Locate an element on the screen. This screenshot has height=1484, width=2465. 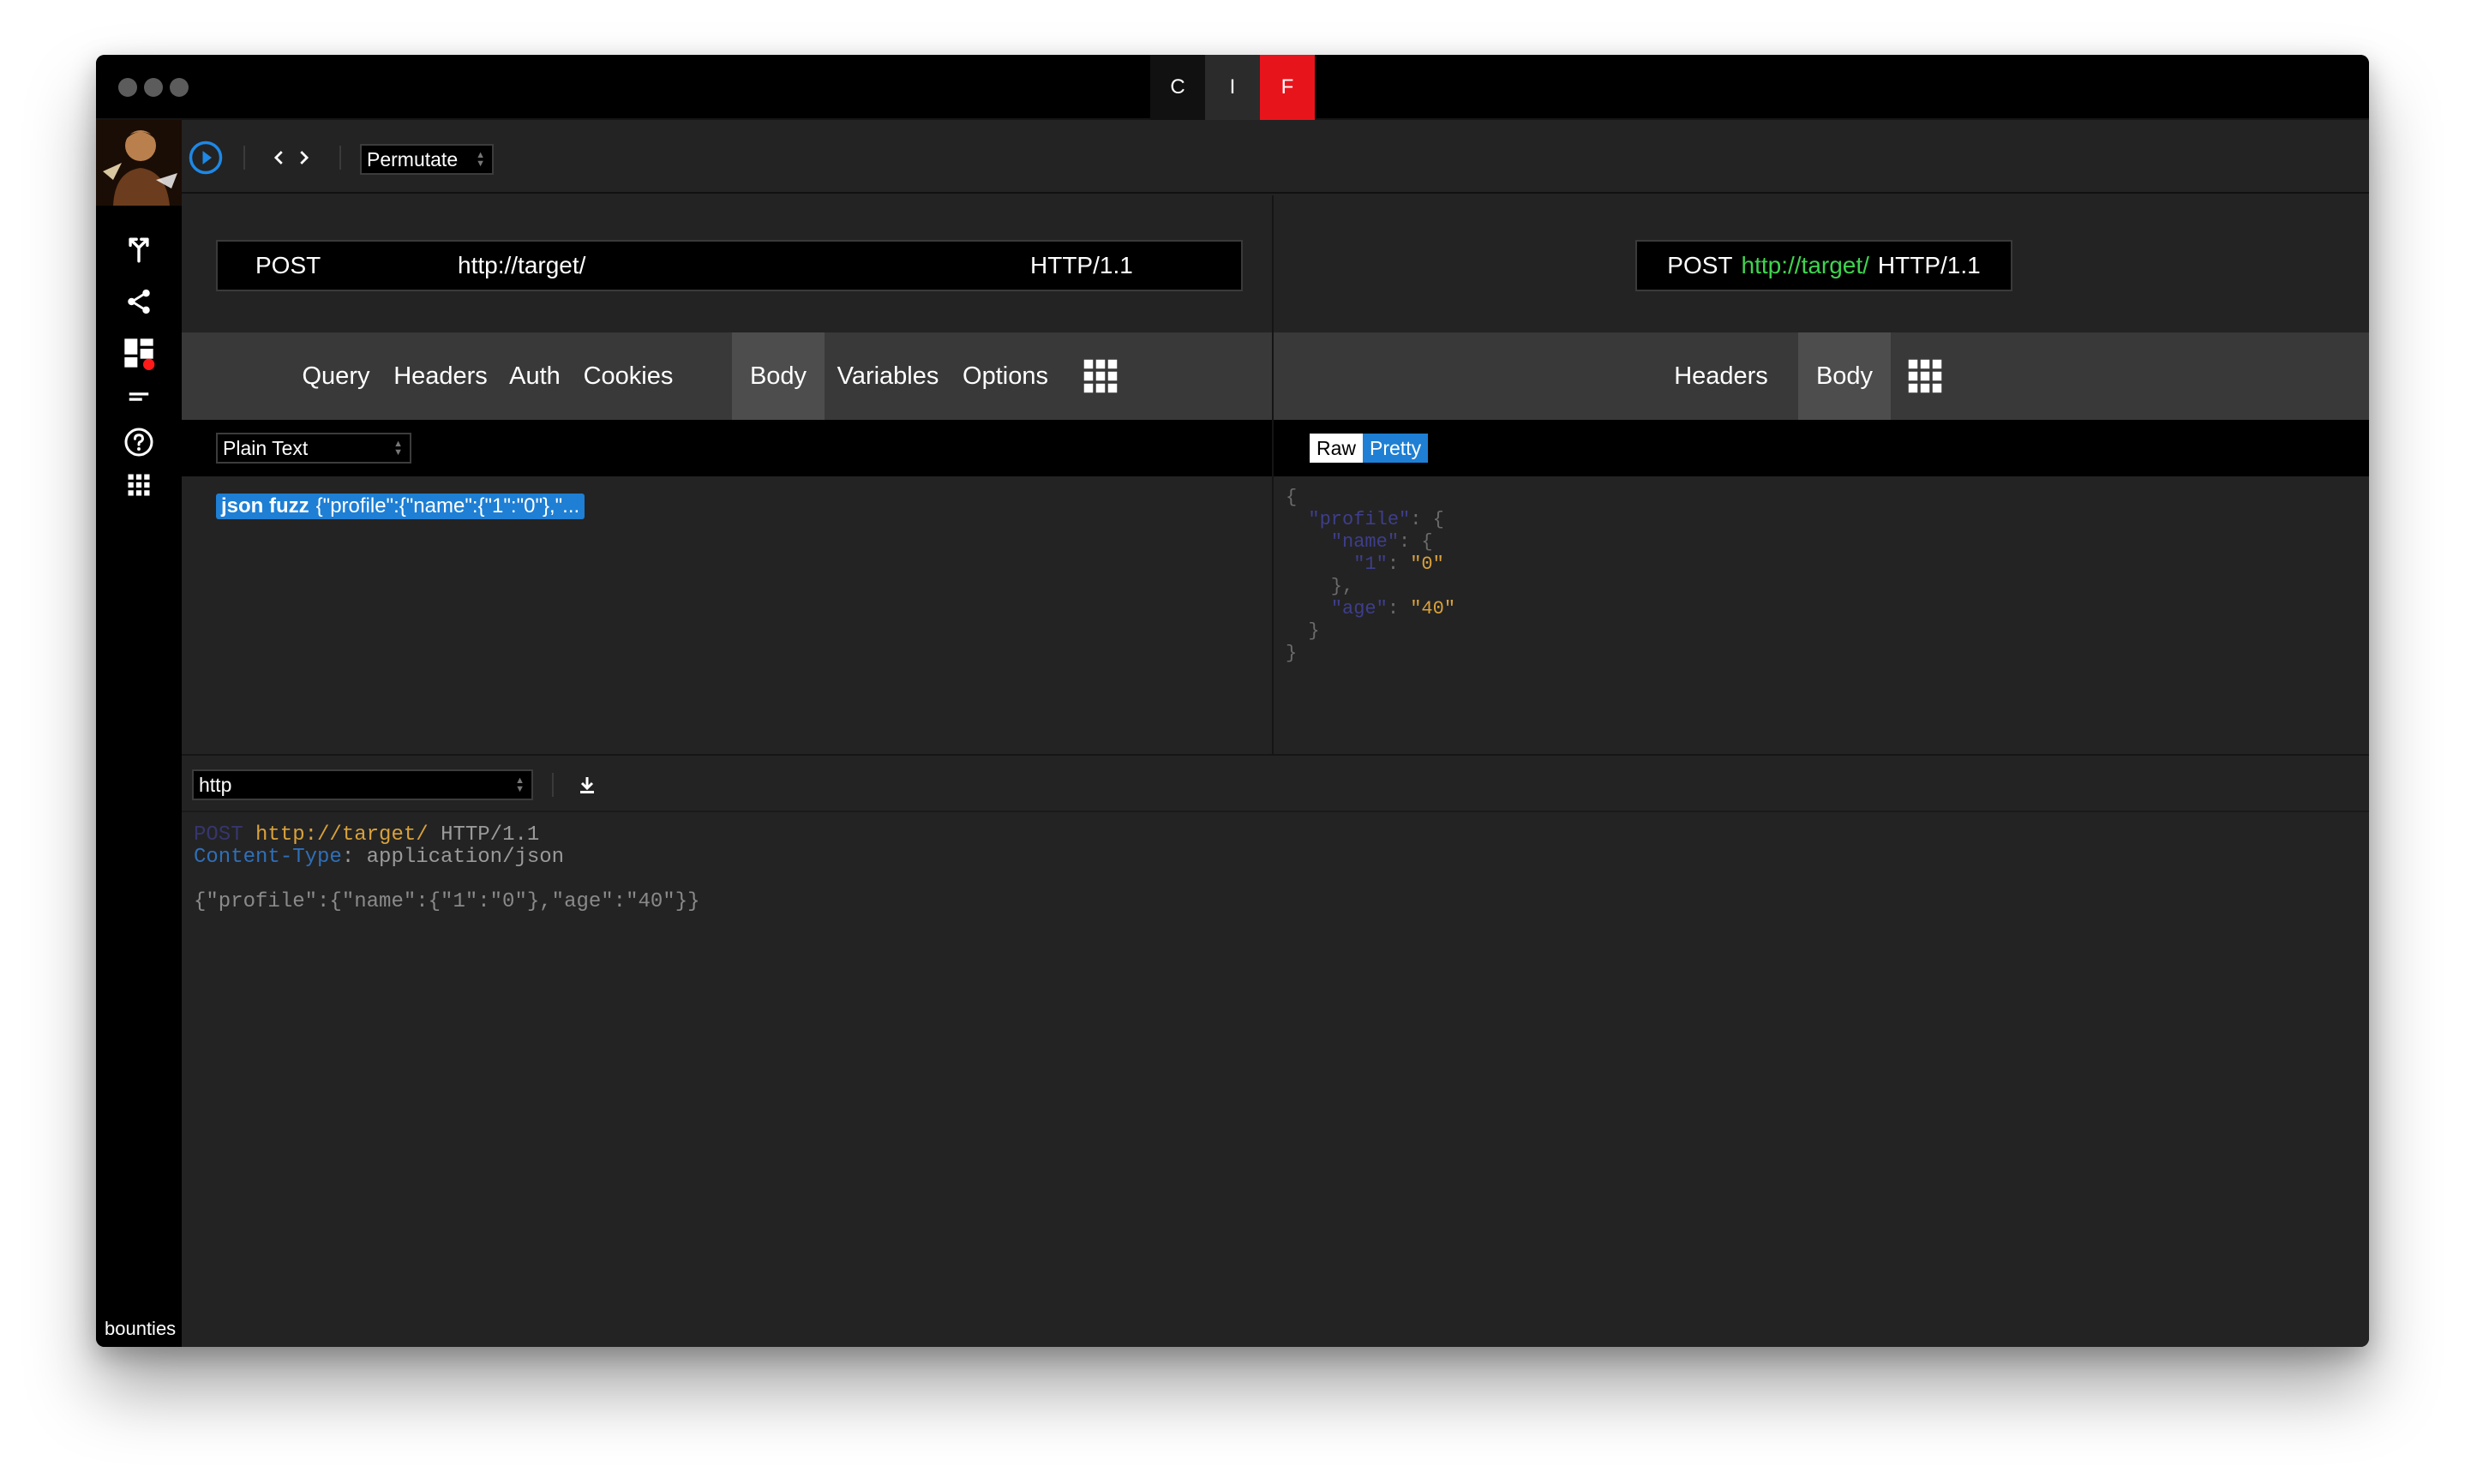
more-tabs-grid-icon is located at coordinates (1100, 376).